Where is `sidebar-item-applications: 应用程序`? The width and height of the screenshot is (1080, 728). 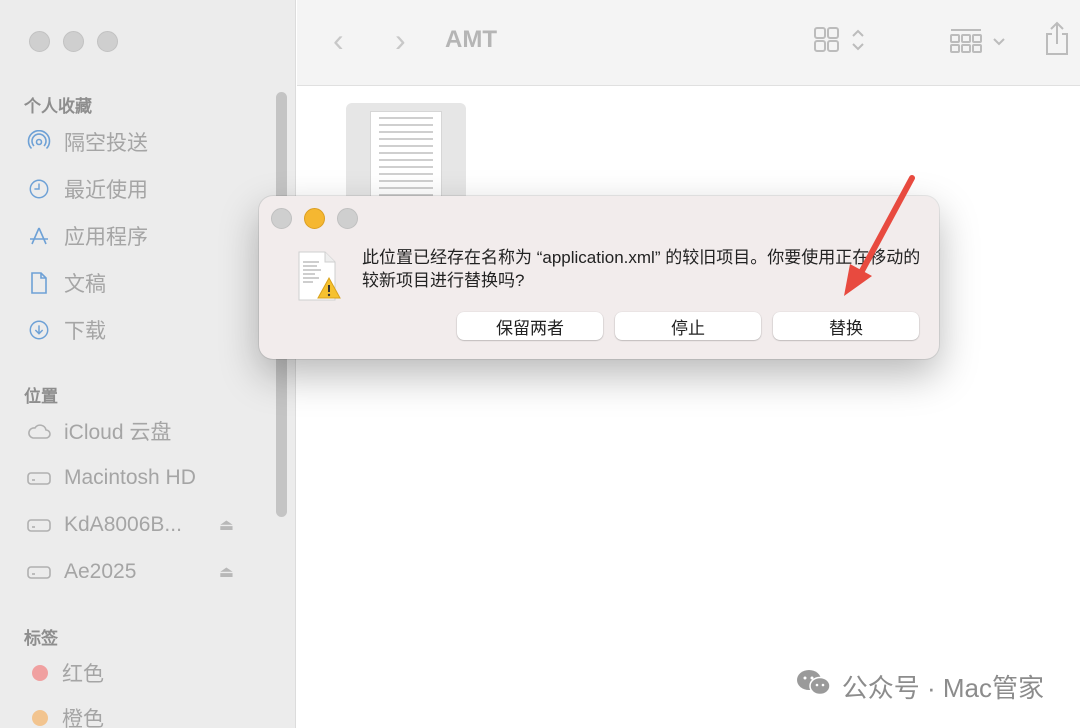
sidebar-item-applications: 应用程序 is located at coordinates (144, 236).